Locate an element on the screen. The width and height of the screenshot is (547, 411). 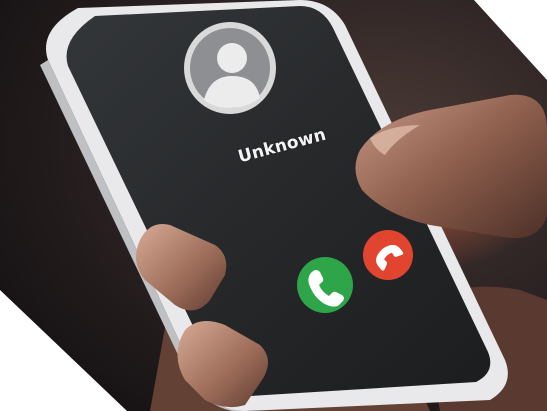
phone-answer-icon is located at coordinates (325, 285).